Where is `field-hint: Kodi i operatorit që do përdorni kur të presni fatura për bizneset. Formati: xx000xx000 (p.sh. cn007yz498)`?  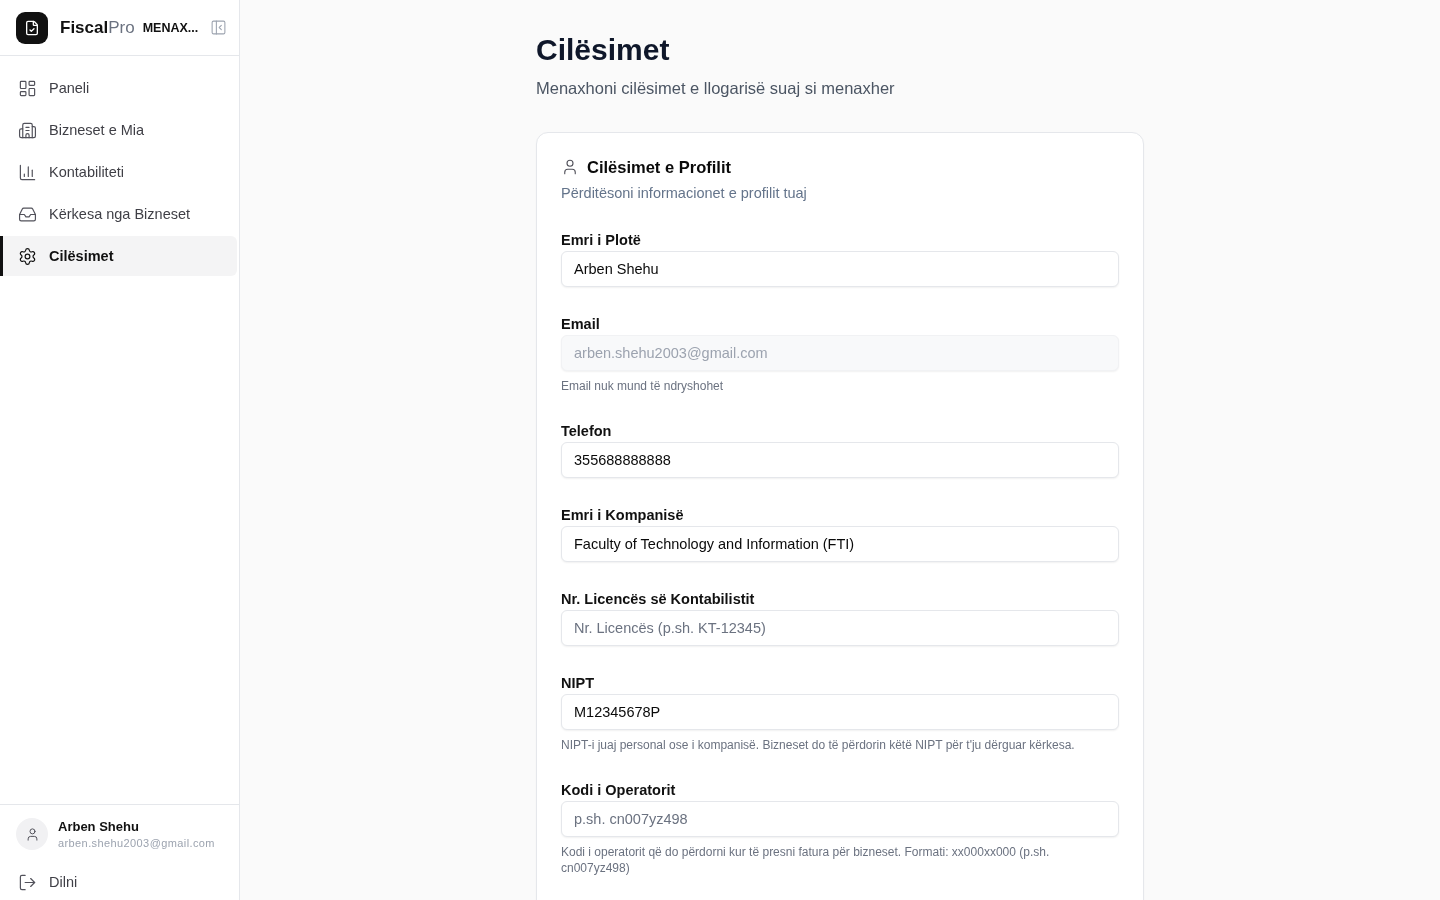
field-hint: Kodi i operatorit që do përdorni kur të presni fatura për bizneset. Formati: xx000xx000 (p.sh. cn007yz498) is located at coordinates (806, 860).